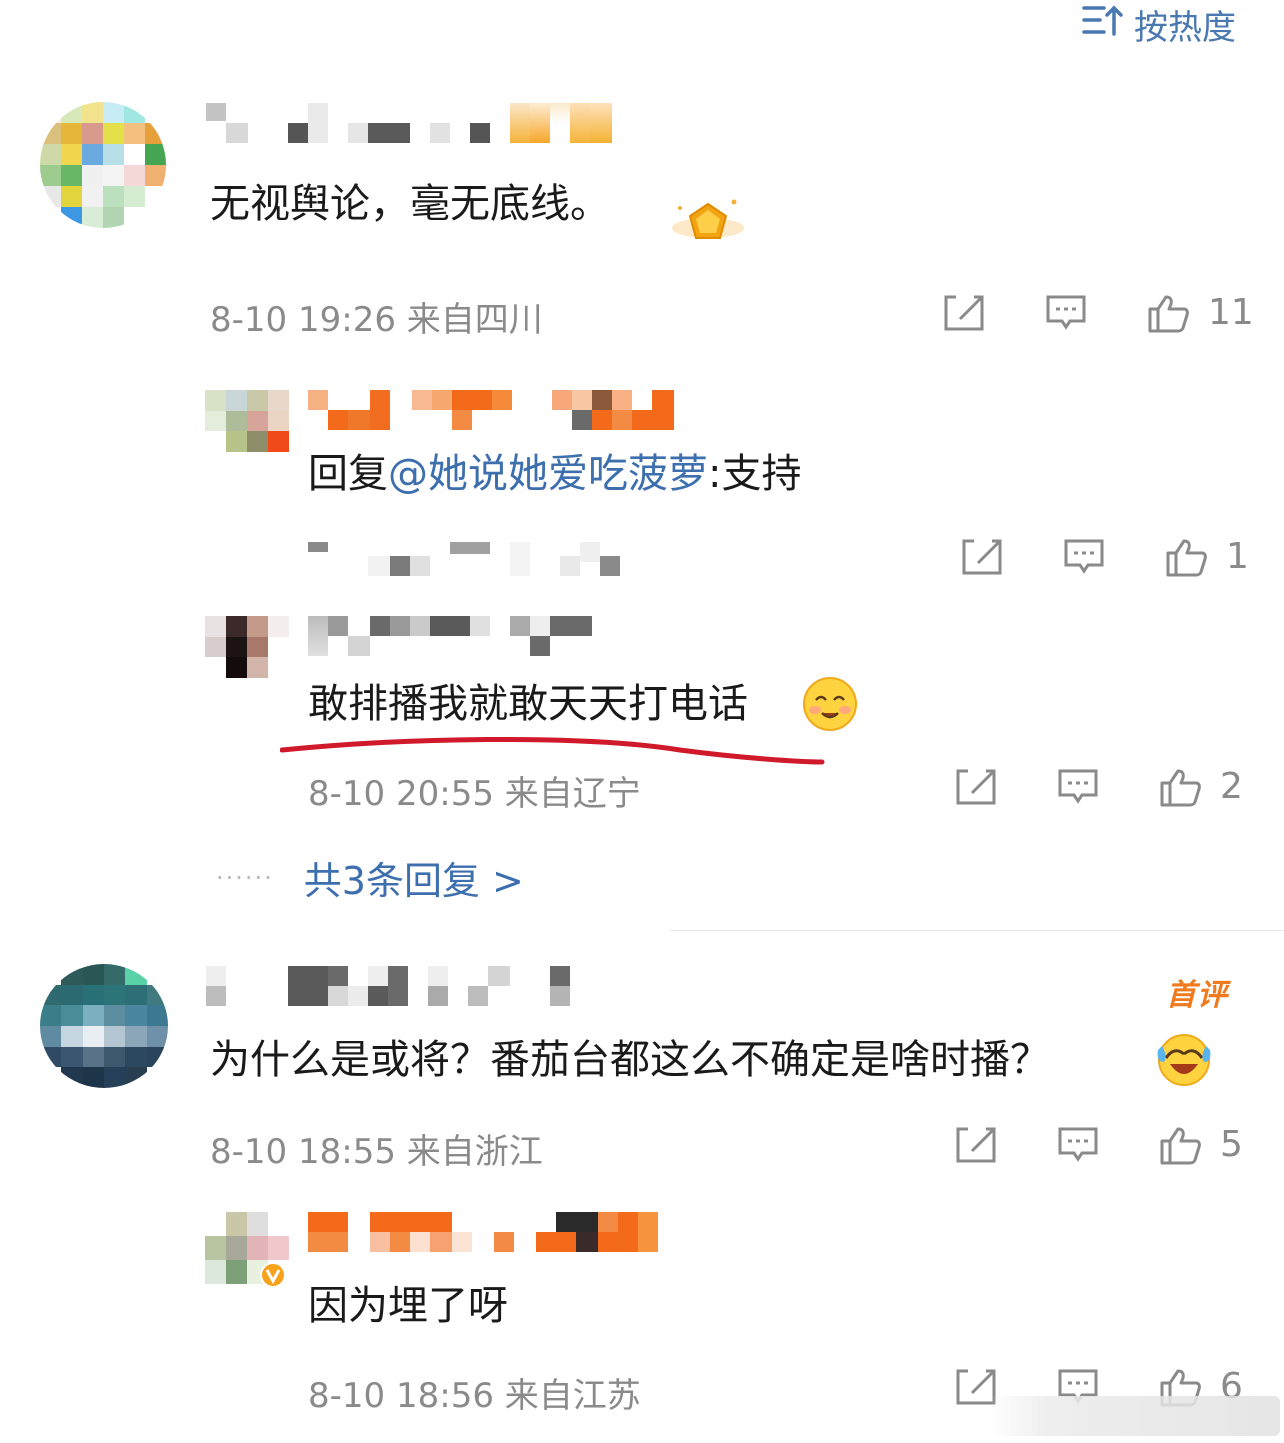 The width and height of the screenshot is (1284, 1443). I want to click on reply-text: 敢排播我就敢天天打电话, so click(528, 704).